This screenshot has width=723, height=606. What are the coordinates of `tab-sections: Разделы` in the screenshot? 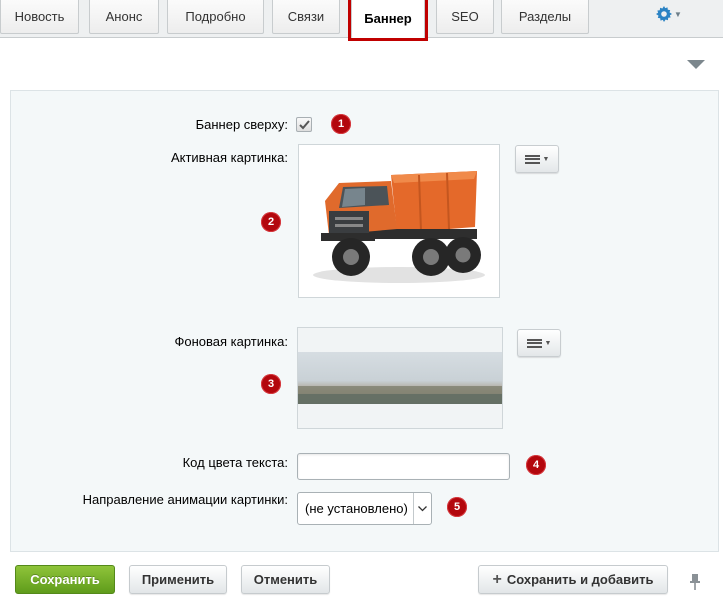 It's located at (545, 17).